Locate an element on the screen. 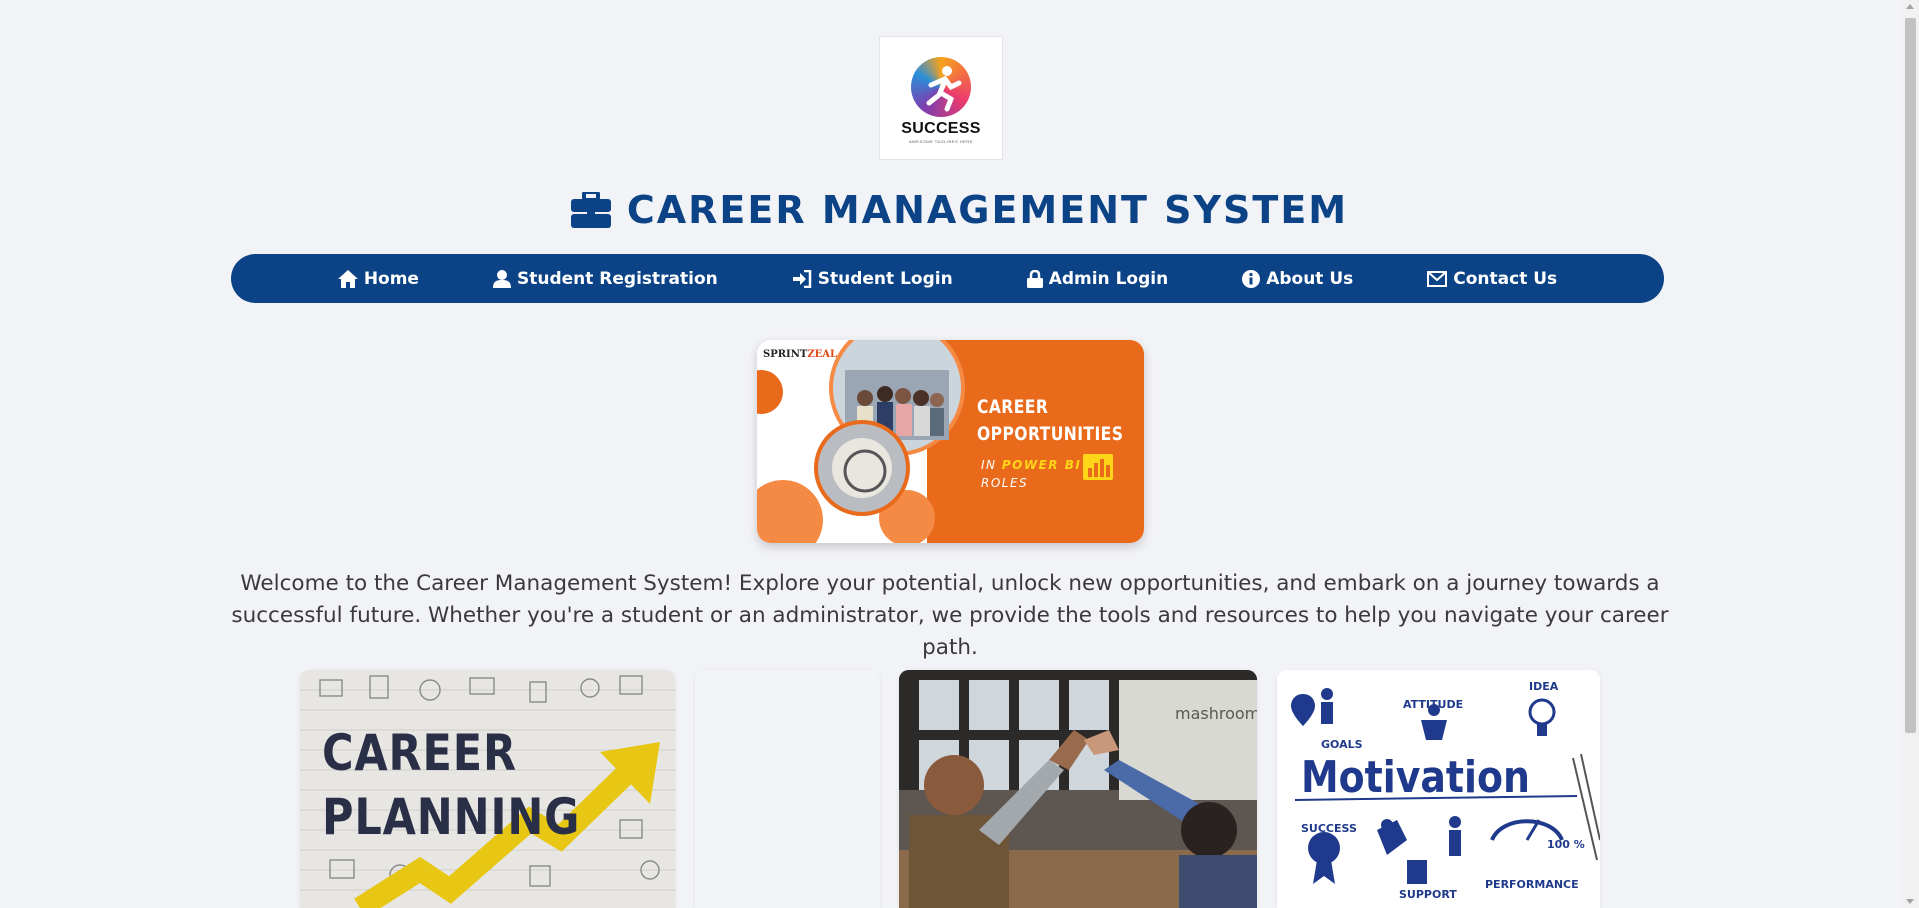 The image size is (1919, 908). site-logo: SUCCESS AWESOME TAGLINES HERE is located at coordinates (941, 98).